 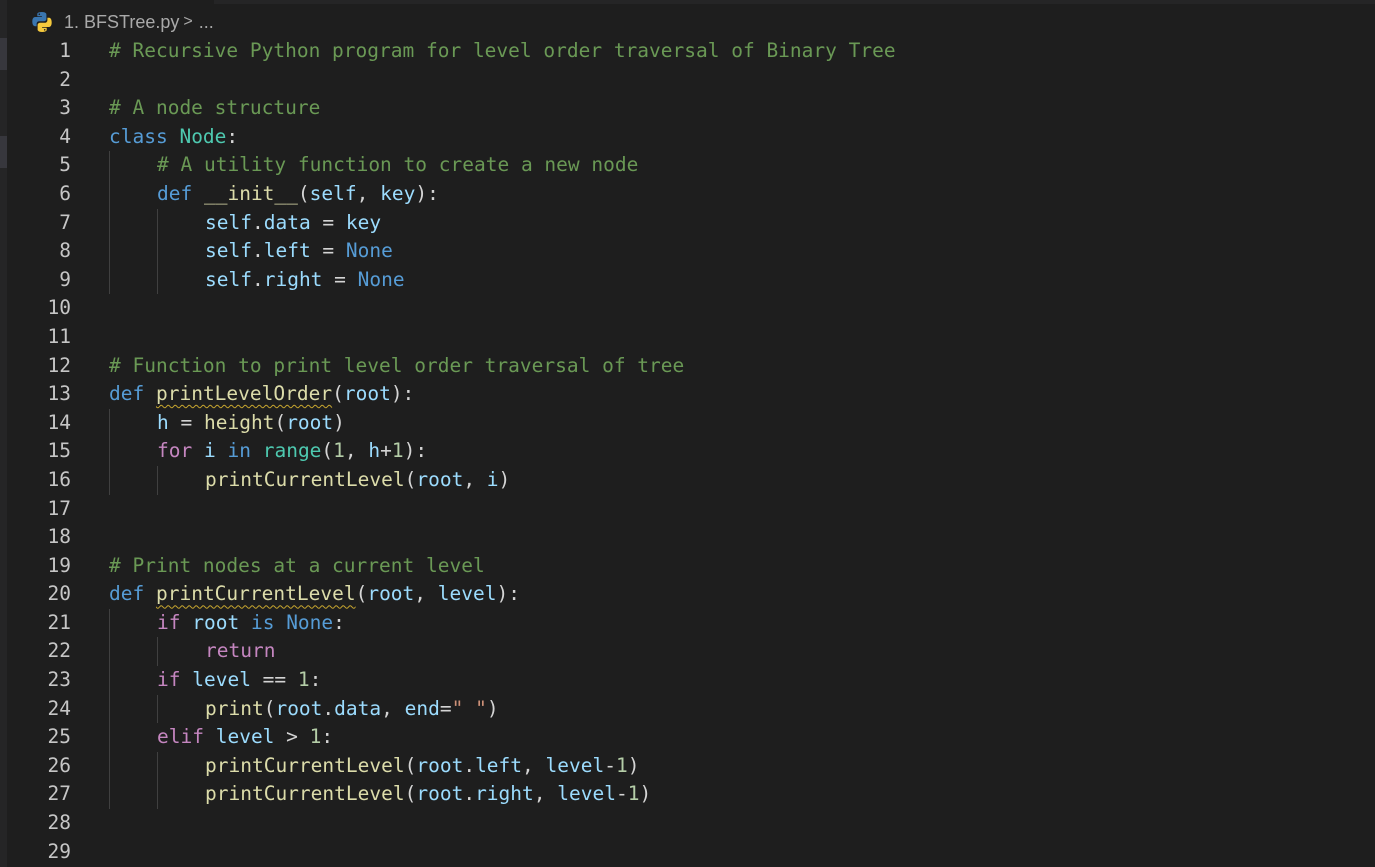 What do you see at coordinates (687, 308) in the screenshot?
I see `code-line: 10` at bounding box center [687, 308].